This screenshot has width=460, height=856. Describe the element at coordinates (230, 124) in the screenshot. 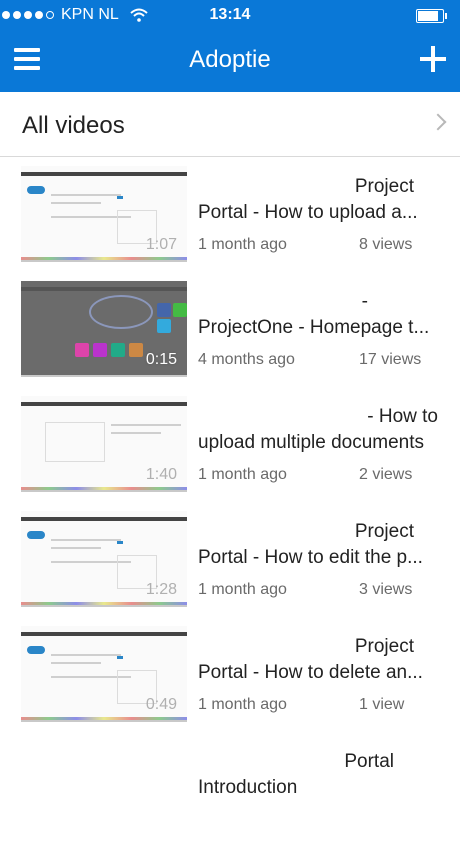

I see `all-videos-row: All videos` at that location.